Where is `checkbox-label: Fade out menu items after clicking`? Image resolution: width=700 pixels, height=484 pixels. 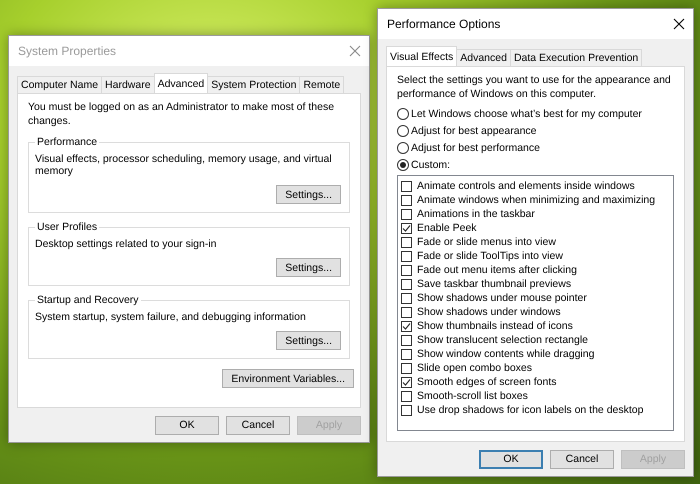 checkbox-label: Fade out menu items after clicking is located at coordinates (497, 270).